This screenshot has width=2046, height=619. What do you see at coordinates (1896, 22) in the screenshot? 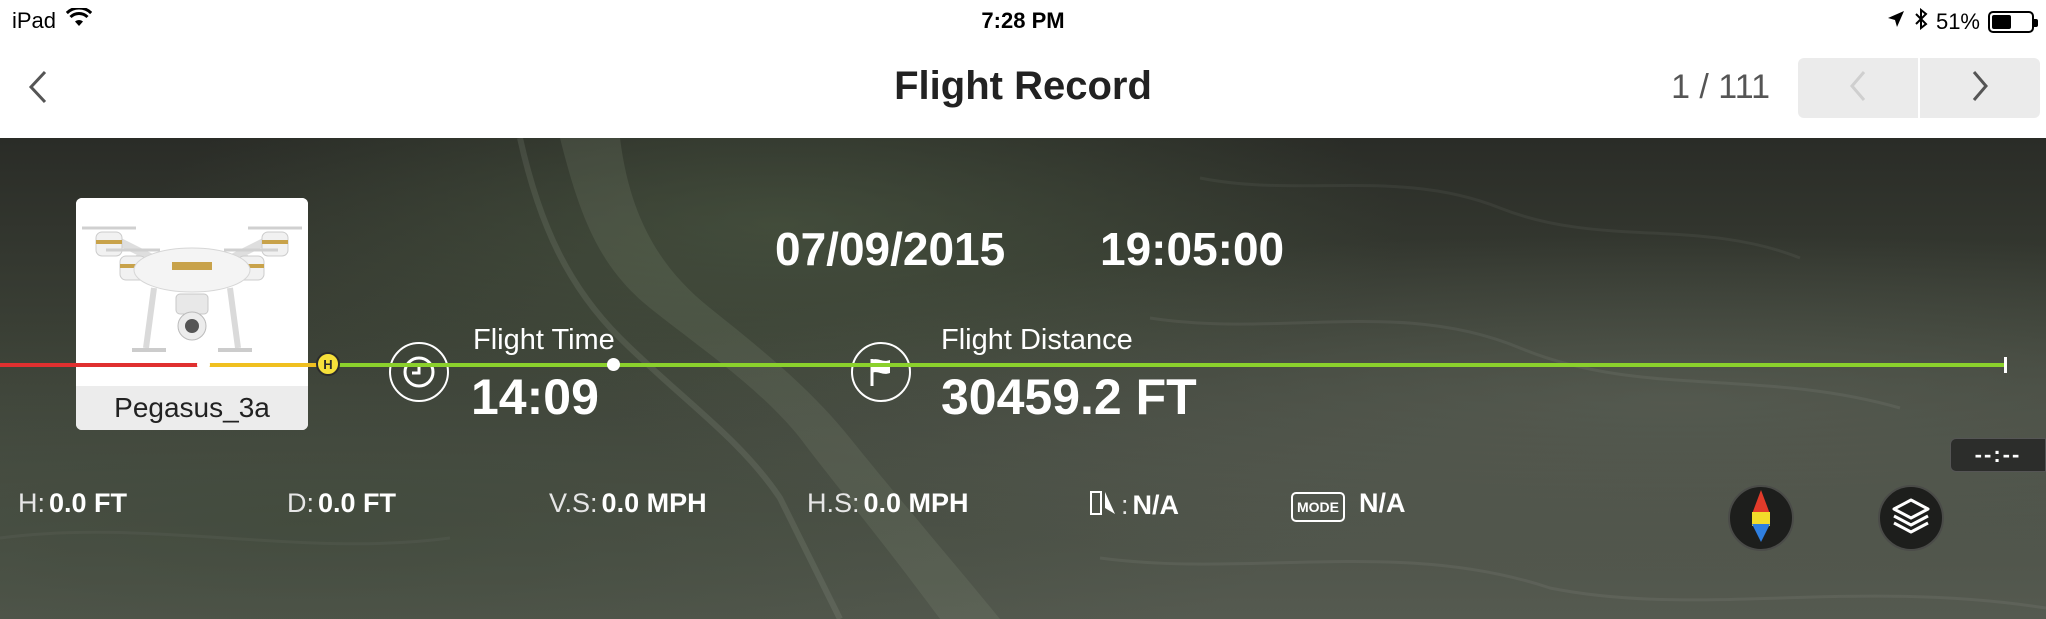
I see `location-arrow-icon` at bounding box center [1896, 22].